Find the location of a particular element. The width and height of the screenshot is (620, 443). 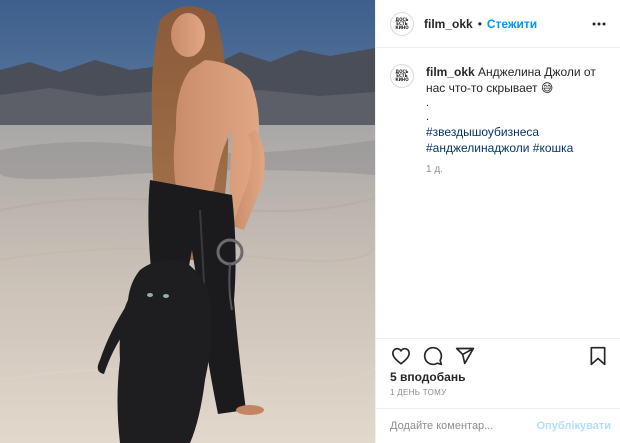

comment-form: Опублікувати is located at coordinates (498, 425).